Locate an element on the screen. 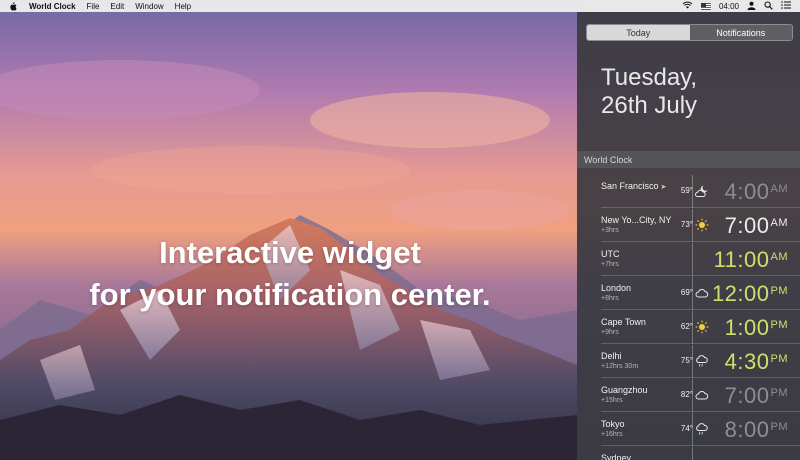 This screenshot has width=800, height=460. time-value: 1:00 is located at coordinates (747, 327).